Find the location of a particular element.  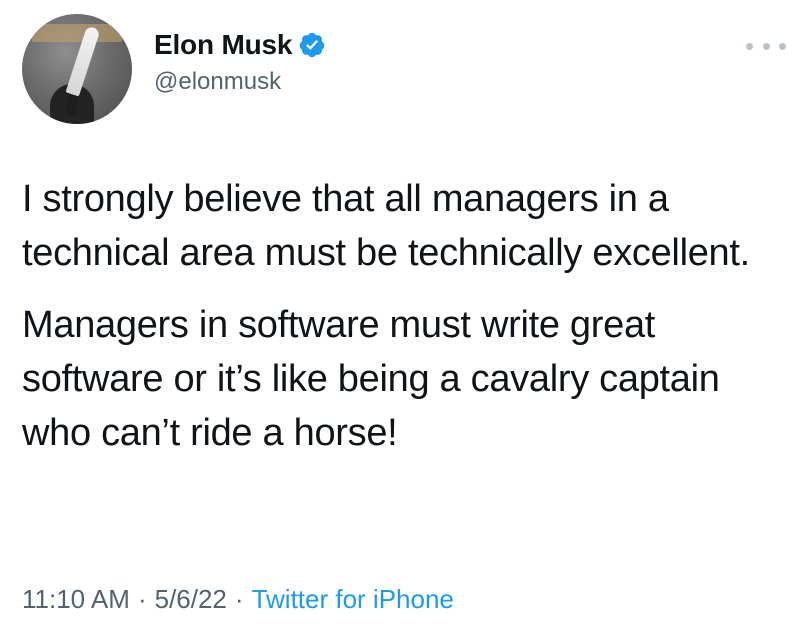

display-name-row: Elon Musk is located at coordinates (240, 45).